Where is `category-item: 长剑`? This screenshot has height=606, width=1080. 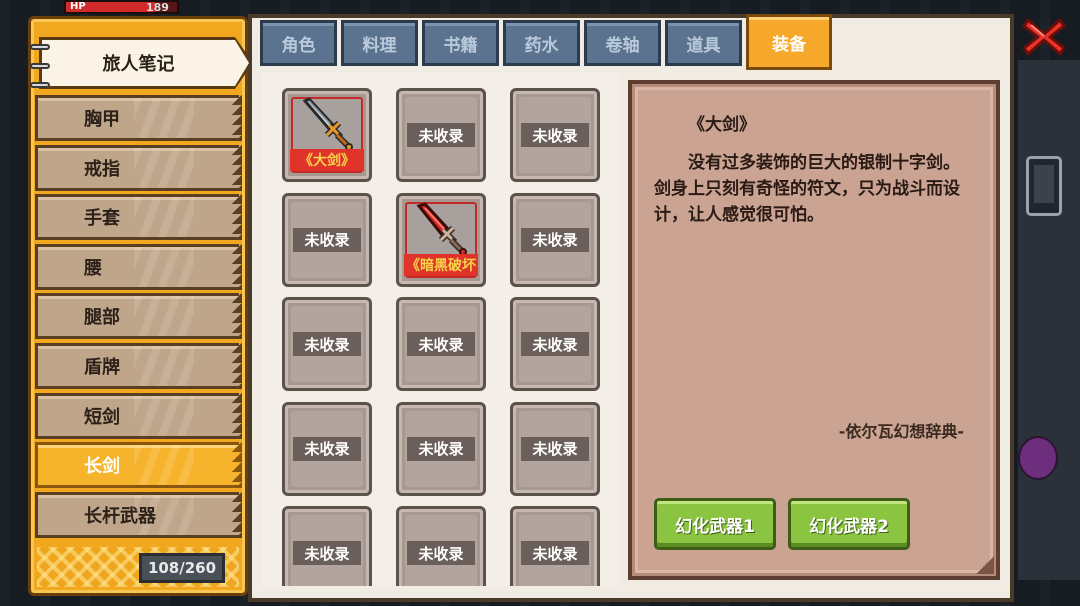
category-item: 长剑 is located at coordinates (138, 465).